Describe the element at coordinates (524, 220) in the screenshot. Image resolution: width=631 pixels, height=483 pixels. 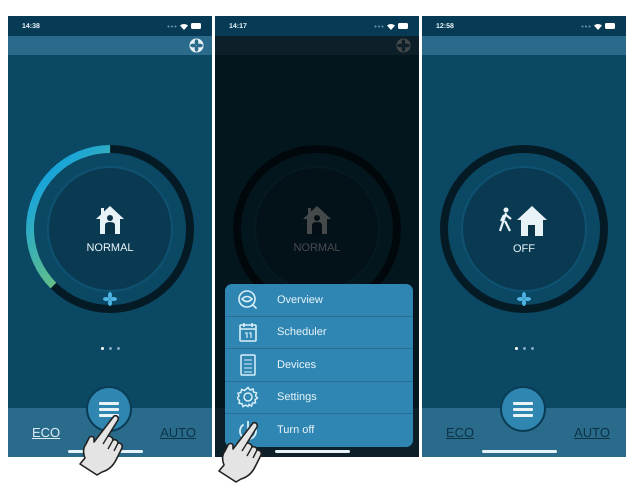
I see `walking-person-house-icon` at that location.